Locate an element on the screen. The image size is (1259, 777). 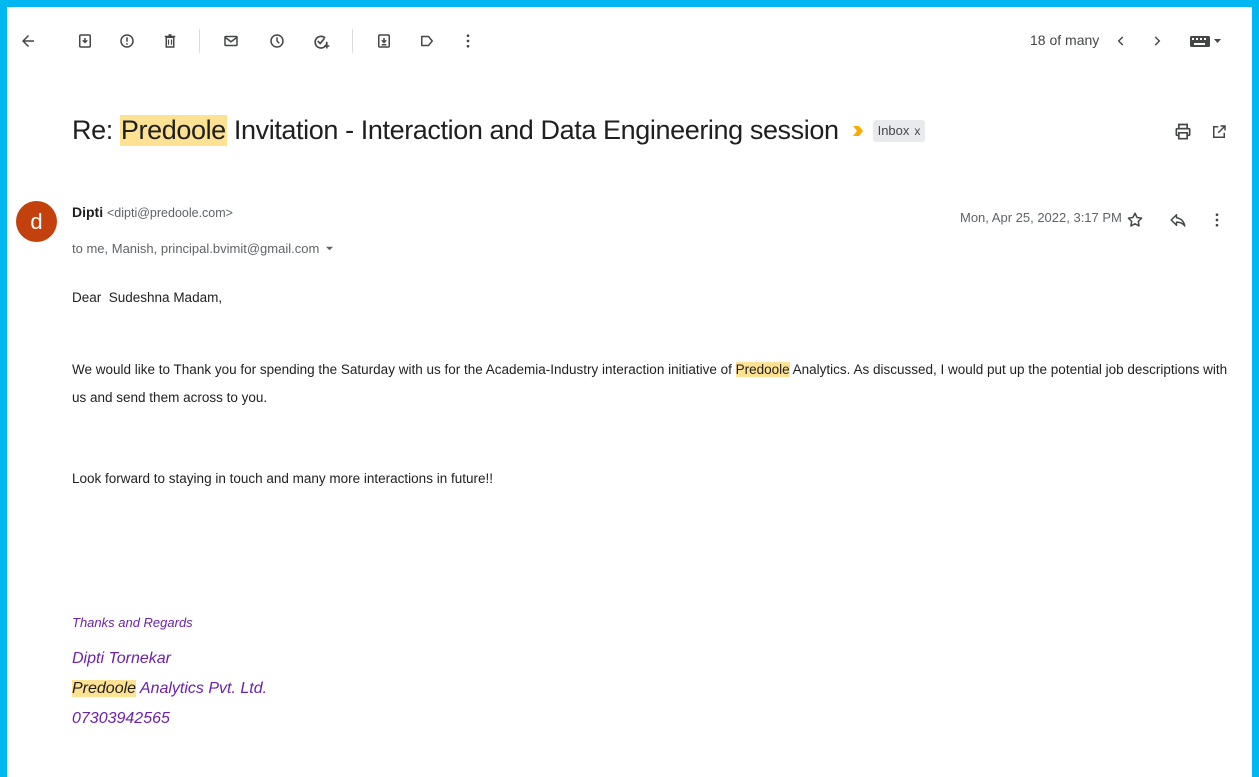
label-icon is located at coordinates (427, 41).